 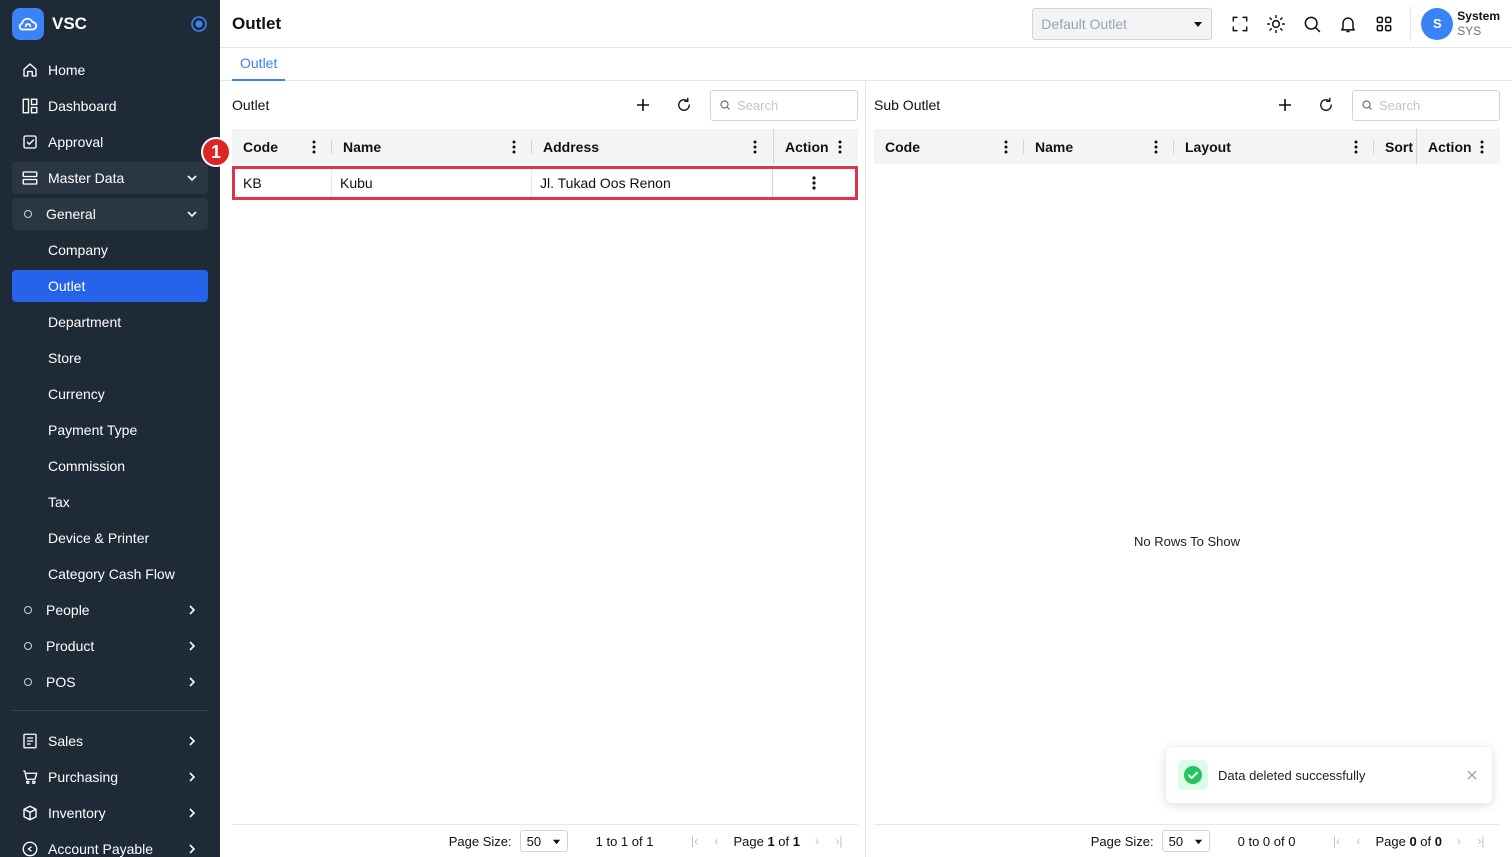 I want to click on close-icon, so click(x=1472, y=775).